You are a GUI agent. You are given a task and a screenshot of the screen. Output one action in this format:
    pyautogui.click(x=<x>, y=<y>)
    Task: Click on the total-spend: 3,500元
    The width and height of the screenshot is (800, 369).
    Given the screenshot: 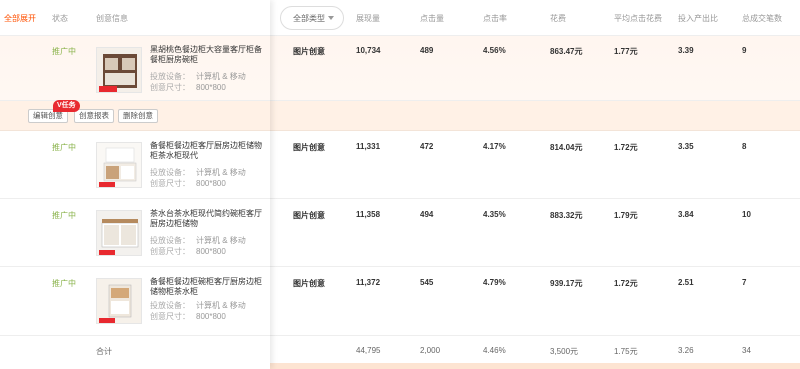 What is the action you would take?
    pyautogui.click(x=564, y=351)
    